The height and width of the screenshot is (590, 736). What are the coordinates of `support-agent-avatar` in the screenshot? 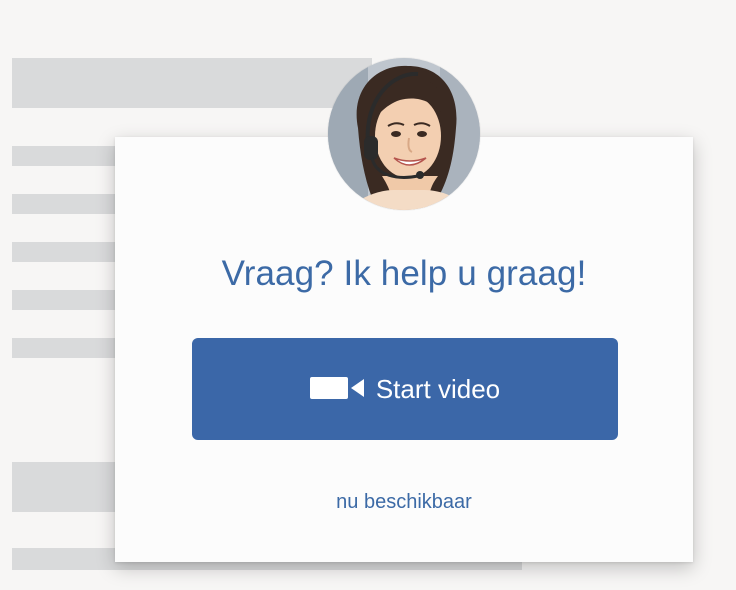 It's located at (404, 134).